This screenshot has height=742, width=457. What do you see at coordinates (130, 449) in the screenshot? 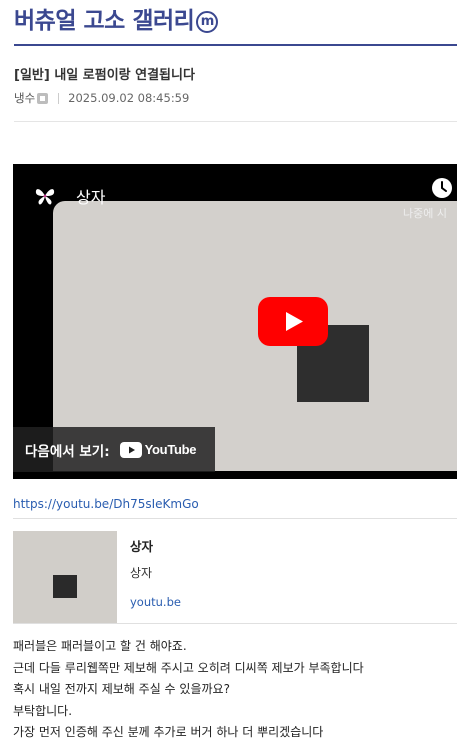
I see `youtube-logo-icon` at bounding box center [130, 449].